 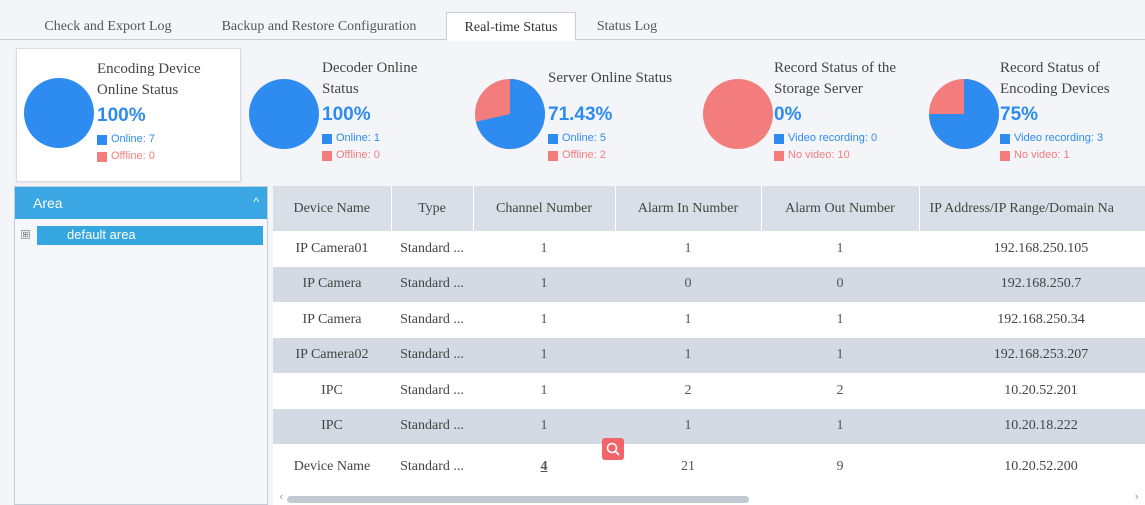 I want to click on channel-number-link: 4, so click(x=544, y=466).